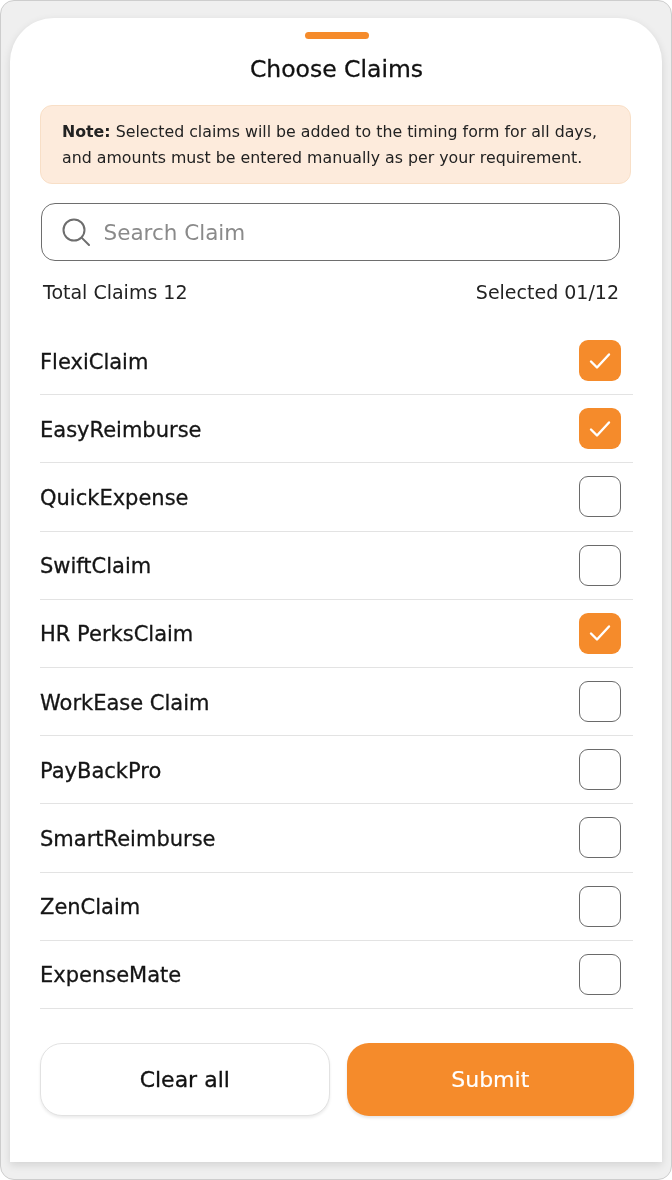 This screenshot has height=1180, width=672. I want to click on claim-name: PayBackPro, so click(101, 770).